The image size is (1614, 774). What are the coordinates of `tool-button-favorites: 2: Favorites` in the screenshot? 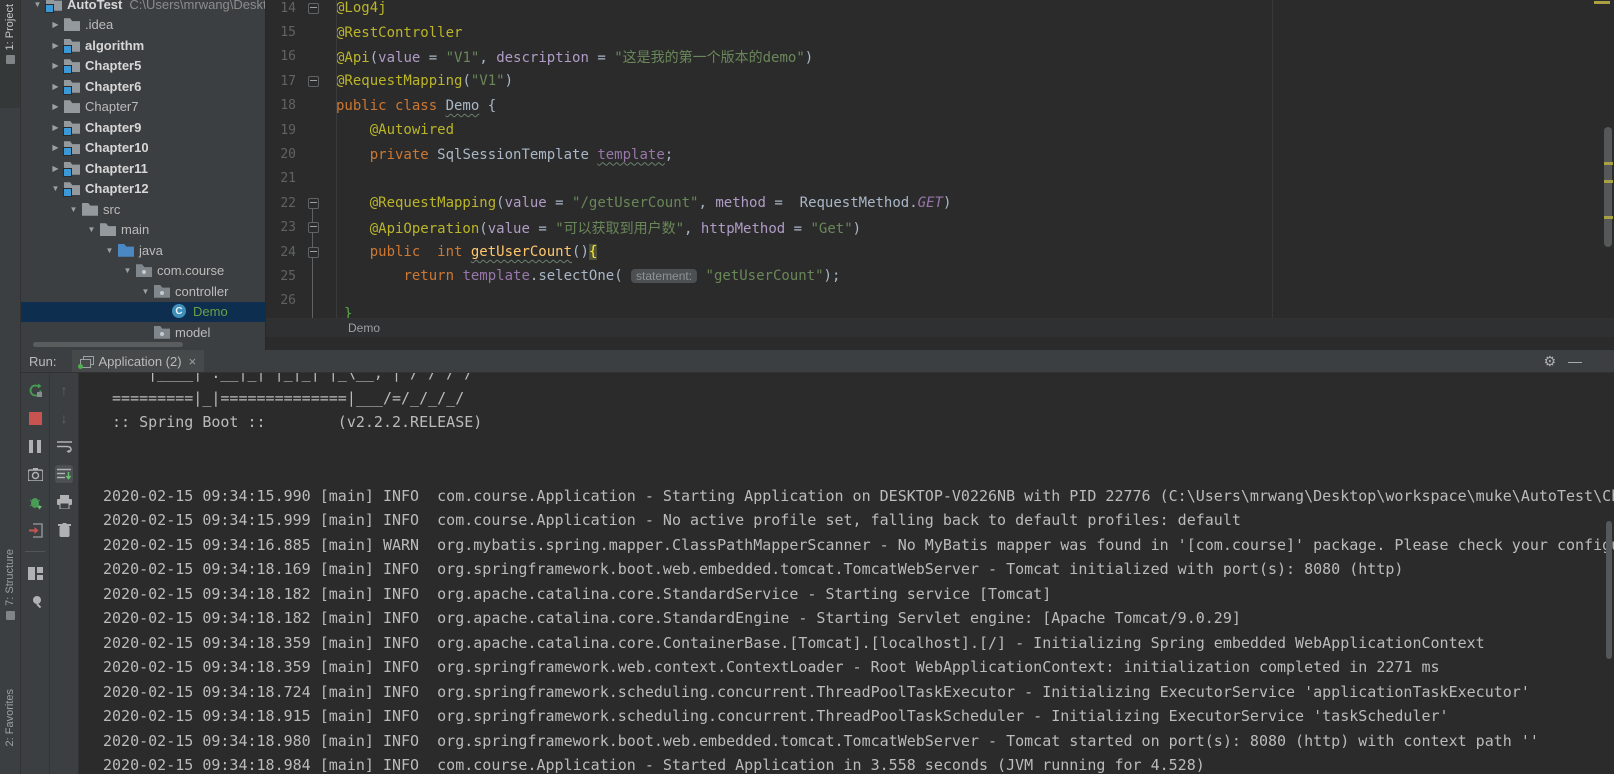 It's located at (10, 729).